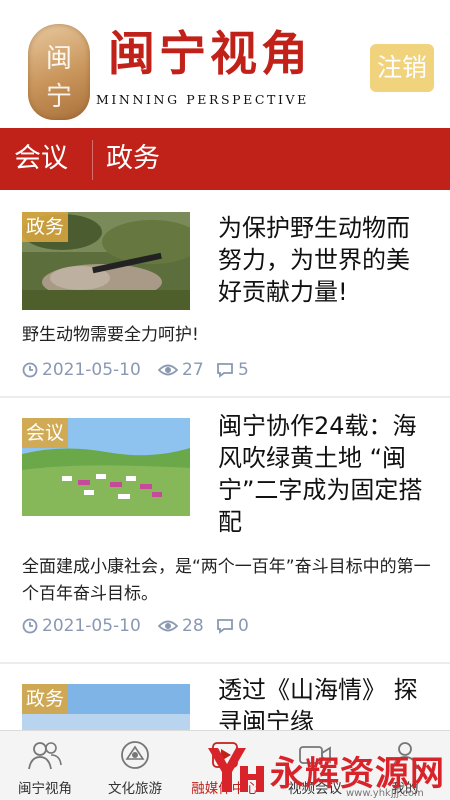 This screenshot has width=450, height=800. Describe the element at coordinates (152, 370) in the screenshot. I see `article-meta: 2021-05-10 27 5` at that location.